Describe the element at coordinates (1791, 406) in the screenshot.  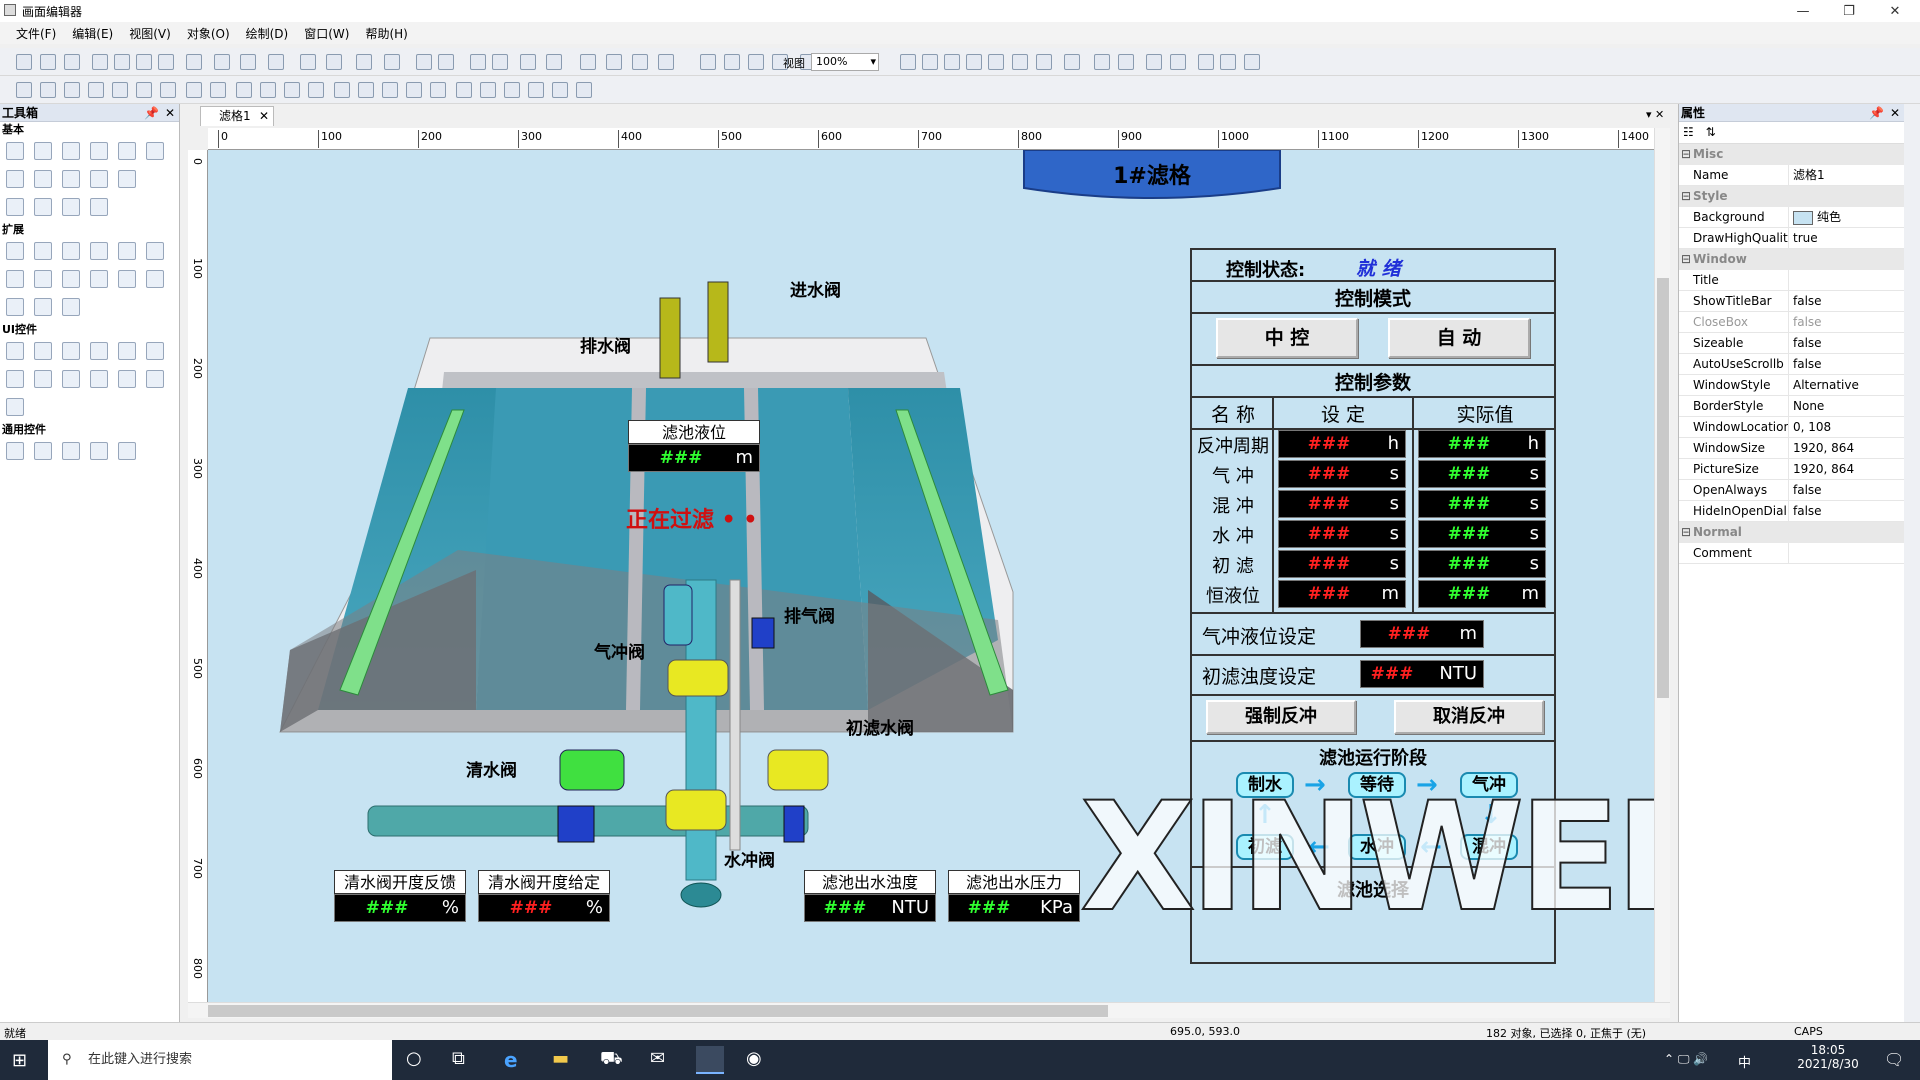
I see `property-row: BorderStyle None` at that location.